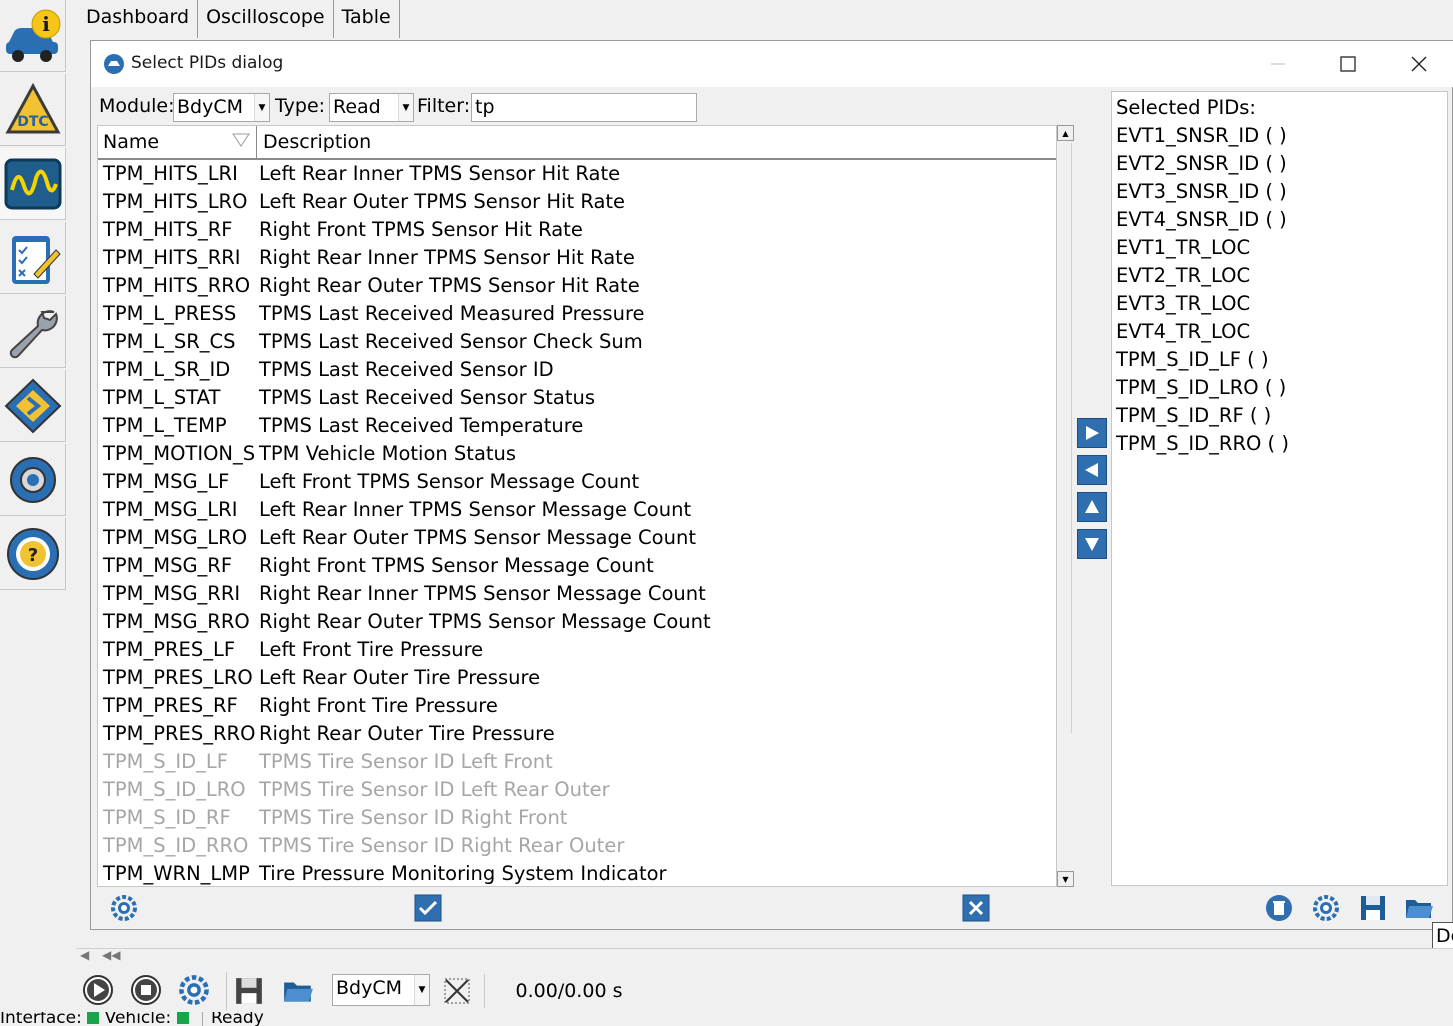 Image resolution: width=1453 pixels, height=1026 pixels. I want to click on folder-open-icon, so click(298, 992).